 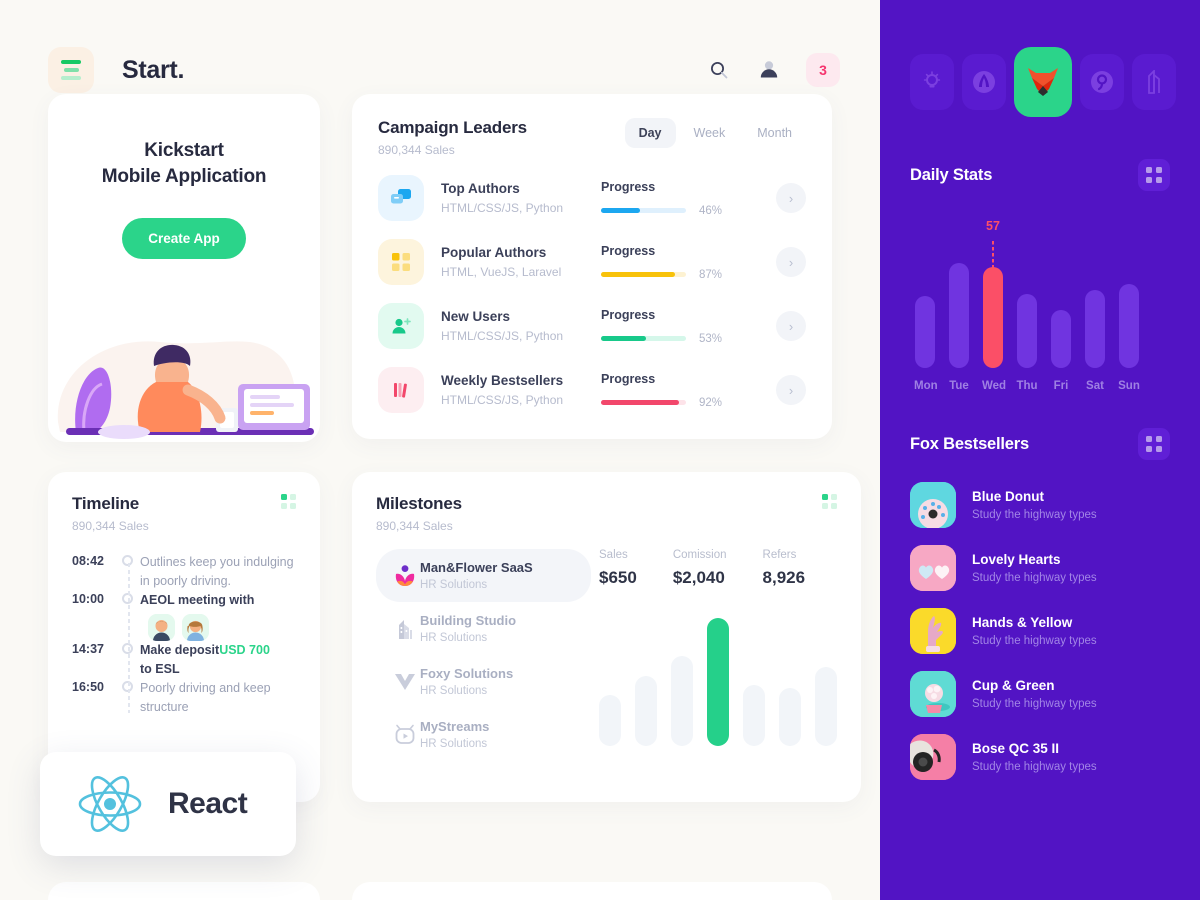 I want to click on campaign-subtitle: 890,344 Sales, so click(x=416, y=150).